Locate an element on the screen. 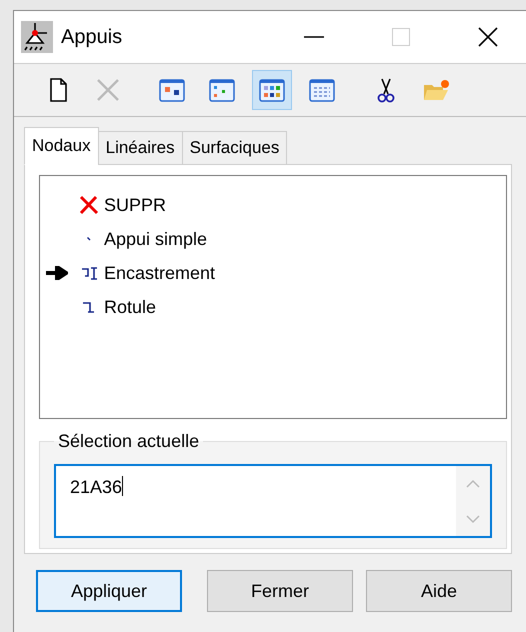 The height and width of the screenshot is (632, 526). view-mode-button is located at coordinates (272, 90).